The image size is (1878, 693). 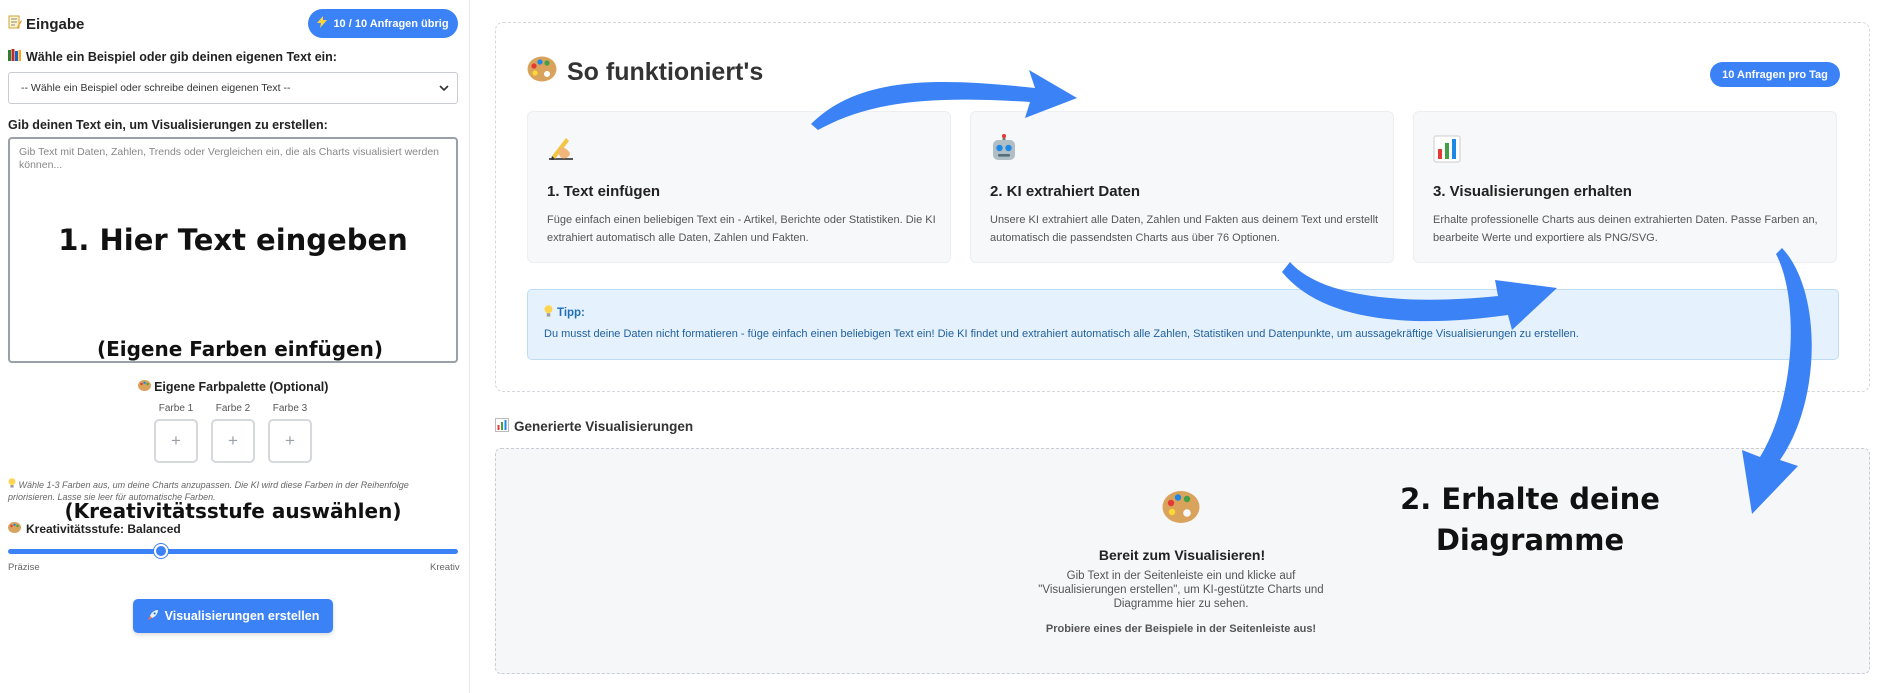 What do you see at coordinates (176, 441) in the screenshot?
I see `swatch-1-button: +` at bounding box center [176, 441].